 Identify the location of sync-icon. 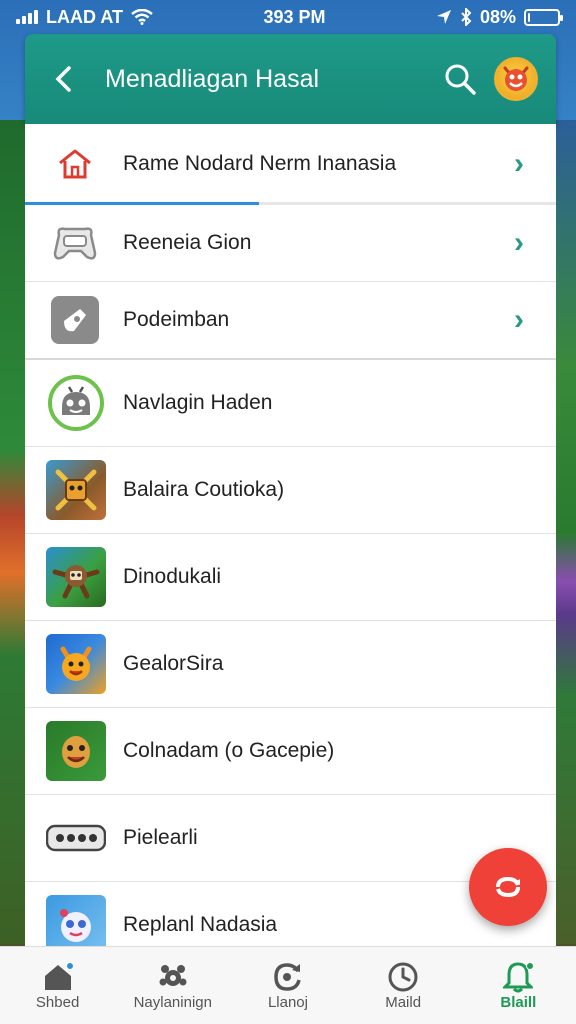
(508, 887).